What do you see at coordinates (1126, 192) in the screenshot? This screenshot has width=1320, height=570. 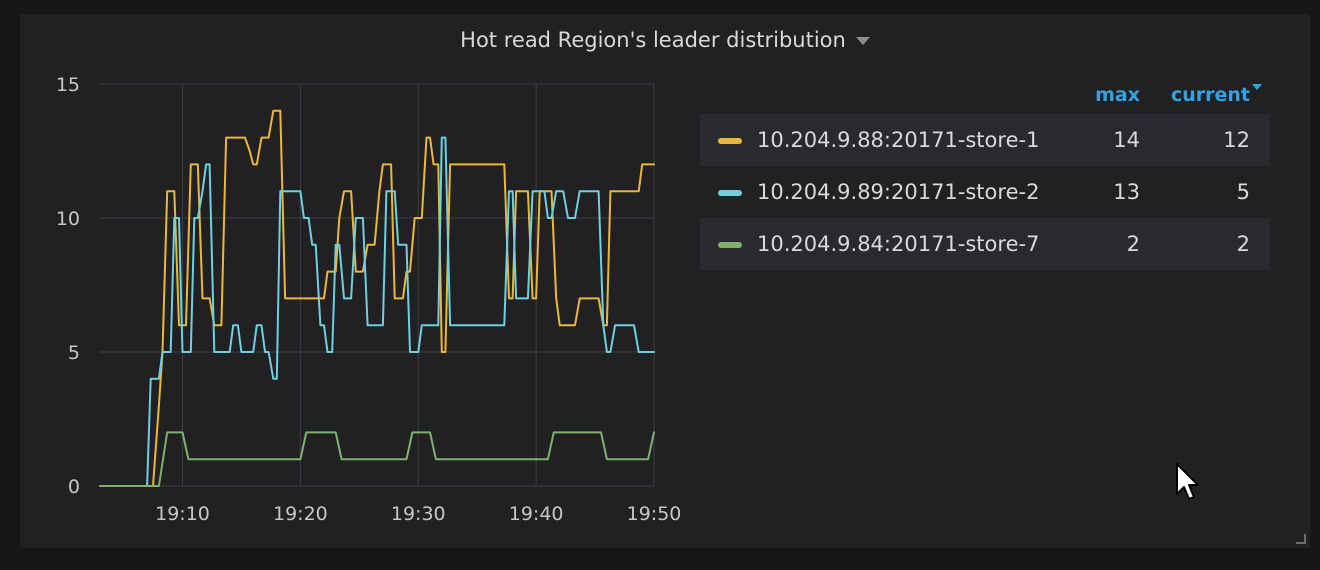 I see `legend-max-value: 13` at bounding box center [1126, 192].